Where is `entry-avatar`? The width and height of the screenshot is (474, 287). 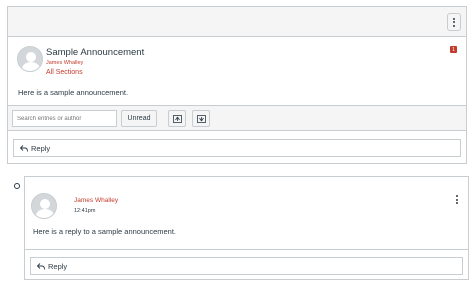 entry-avatar is located at coordinates (44, 206).